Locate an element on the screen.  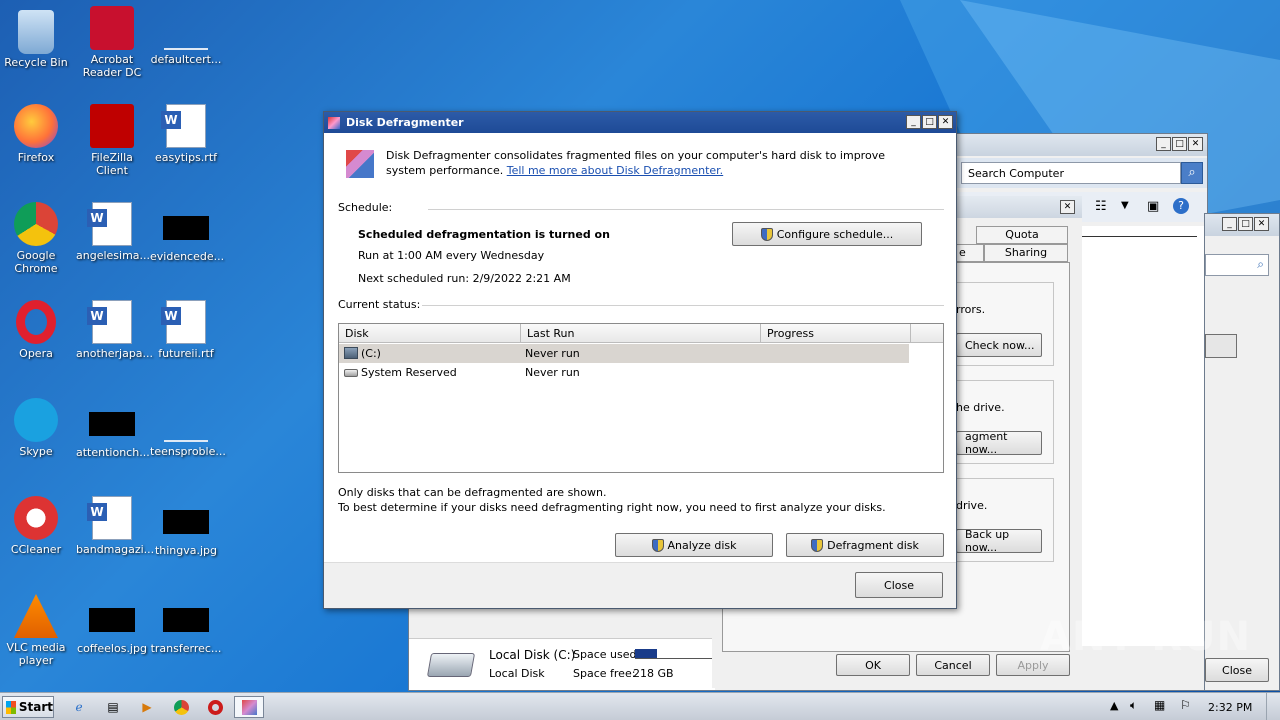
desktop-icon: VLC media player is located at coordinates (36, 630).